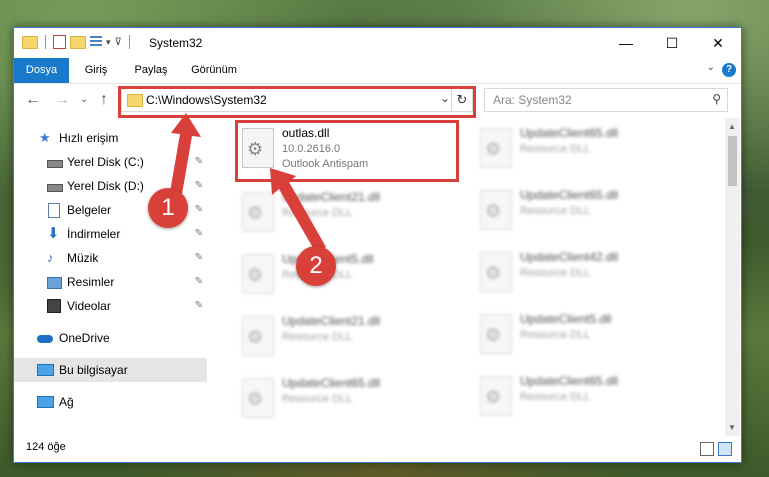 The width and height of the screenshot is (769, 477). I want to click on scroll-up-icon: ▲, so click(732, 126).